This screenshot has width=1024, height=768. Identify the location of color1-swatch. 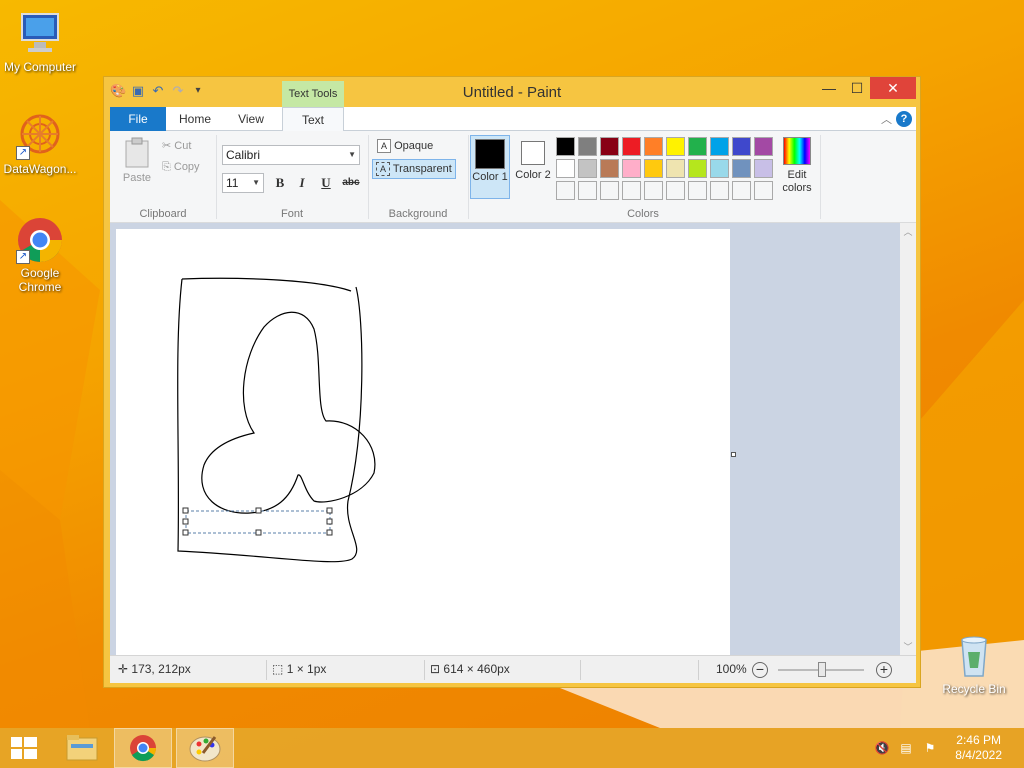
(490, 154).